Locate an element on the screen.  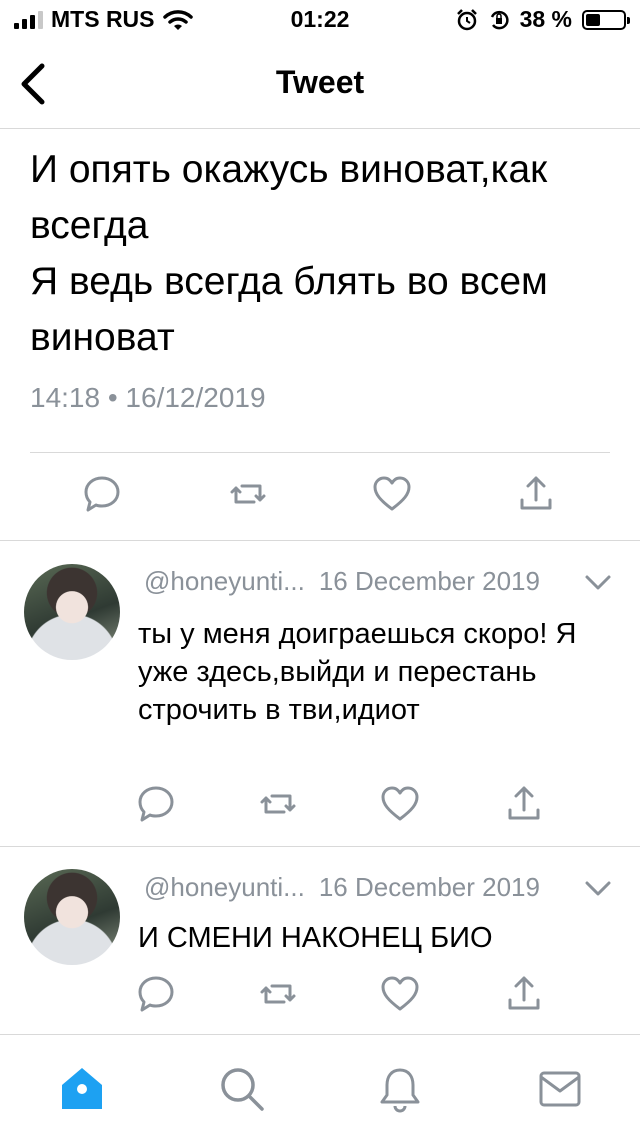
nav-bar: Tweet is located at coordinates (320, 84).